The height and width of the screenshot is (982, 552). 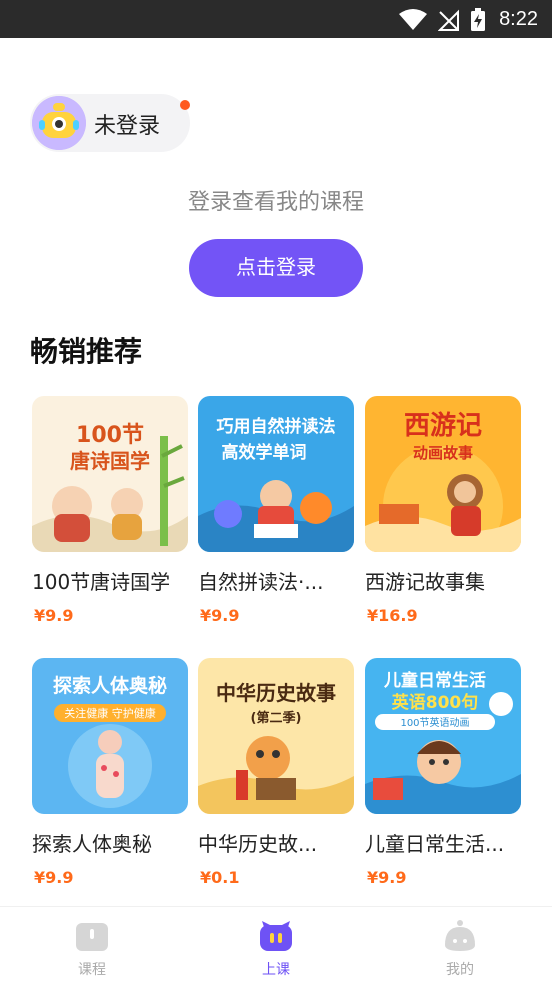 I want to click on course-card: 儿童日常生活 英语800句 100节英语动画 儿童日常生活... ¥9.9, so click(x=443, y=772).